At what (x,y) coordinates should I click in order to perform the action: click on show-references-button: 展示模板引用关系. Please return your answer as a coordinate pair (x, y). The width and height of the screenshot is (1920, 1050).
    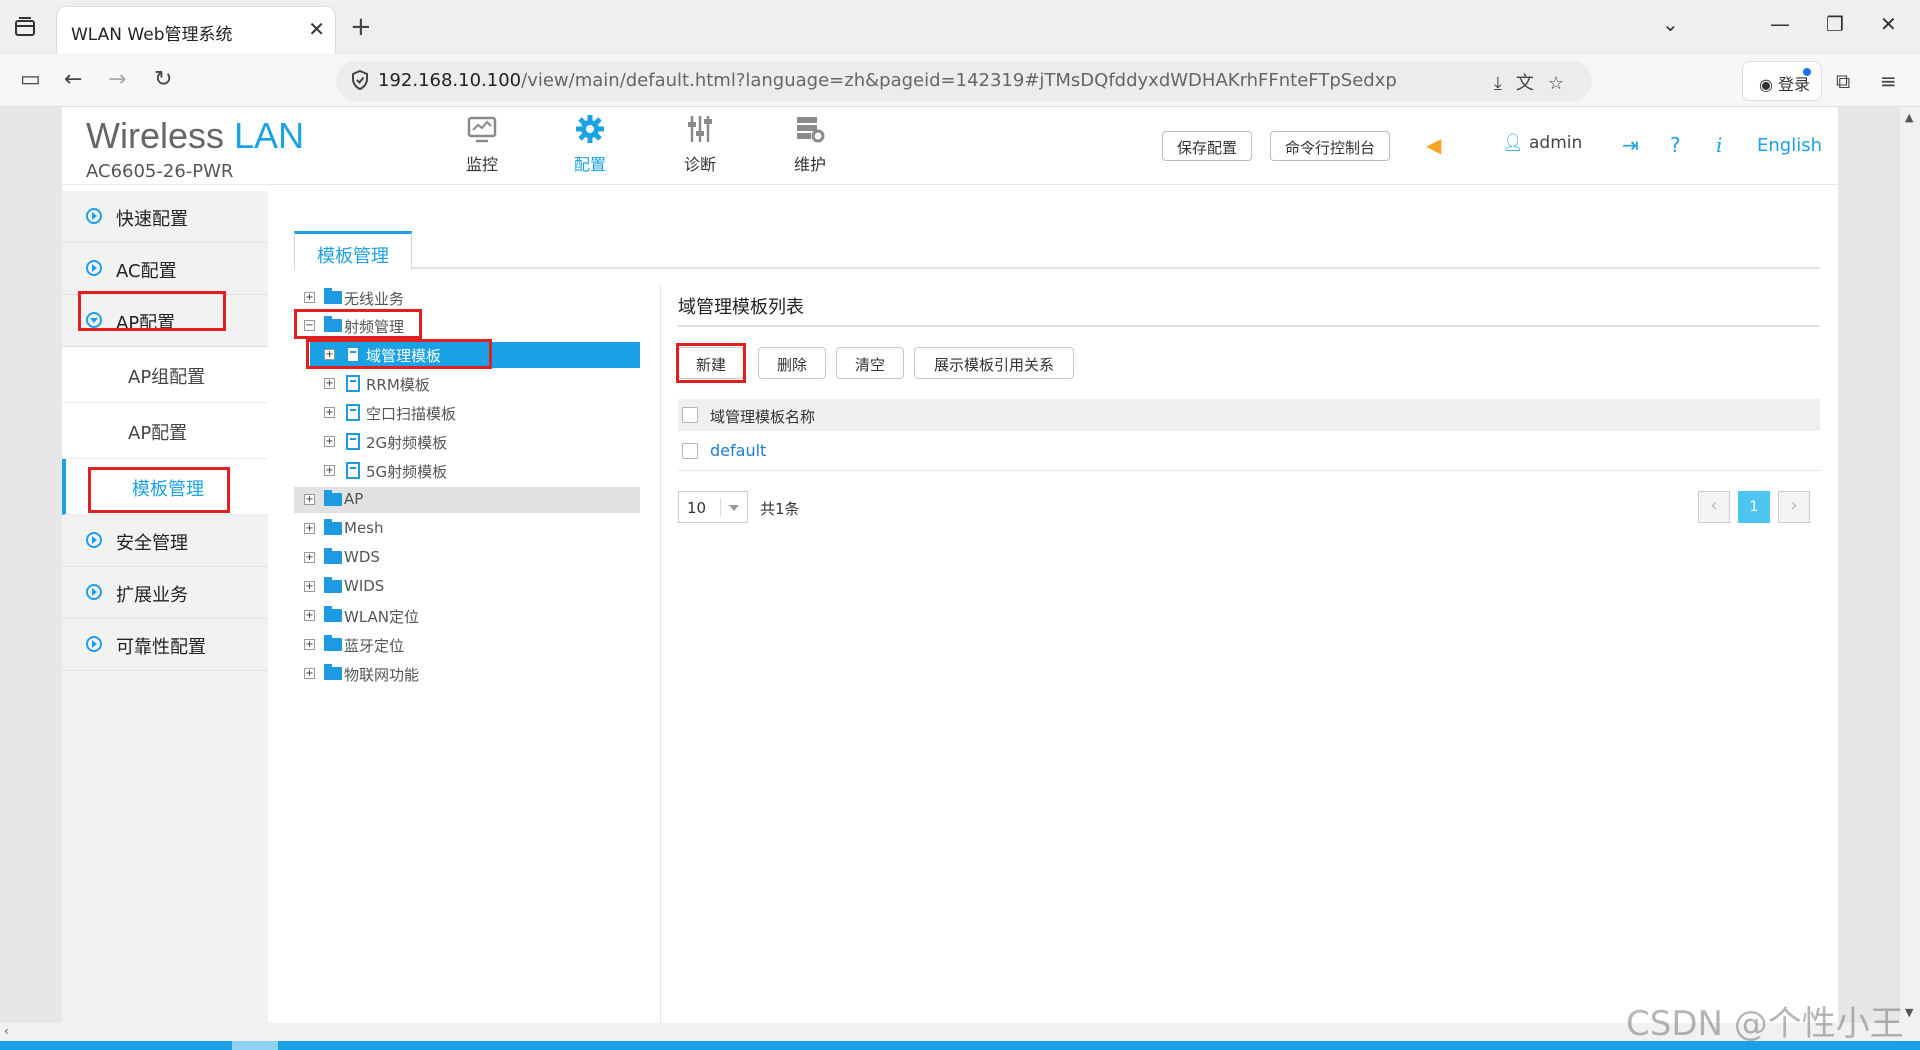
    Looking at the image, I should click on (994, 363).